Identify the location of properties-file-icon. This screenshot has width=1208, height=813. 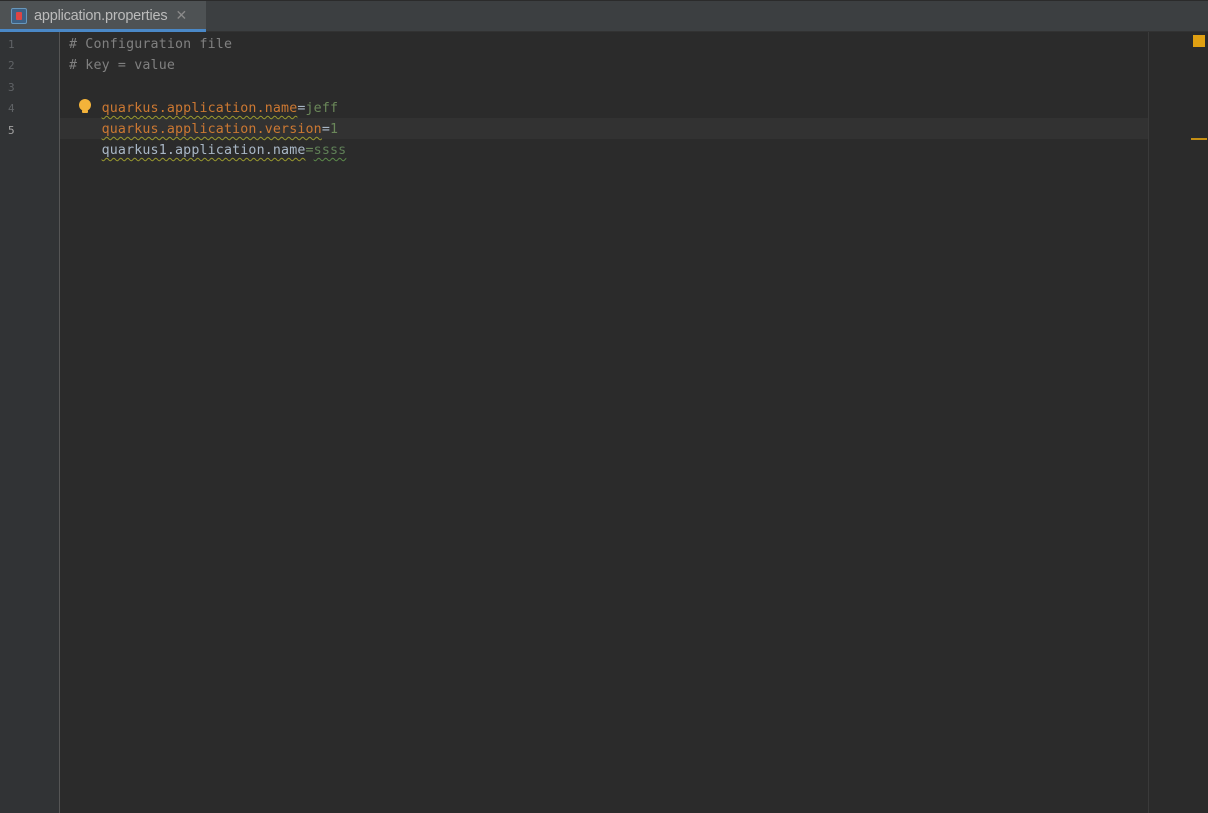
(19, 15).